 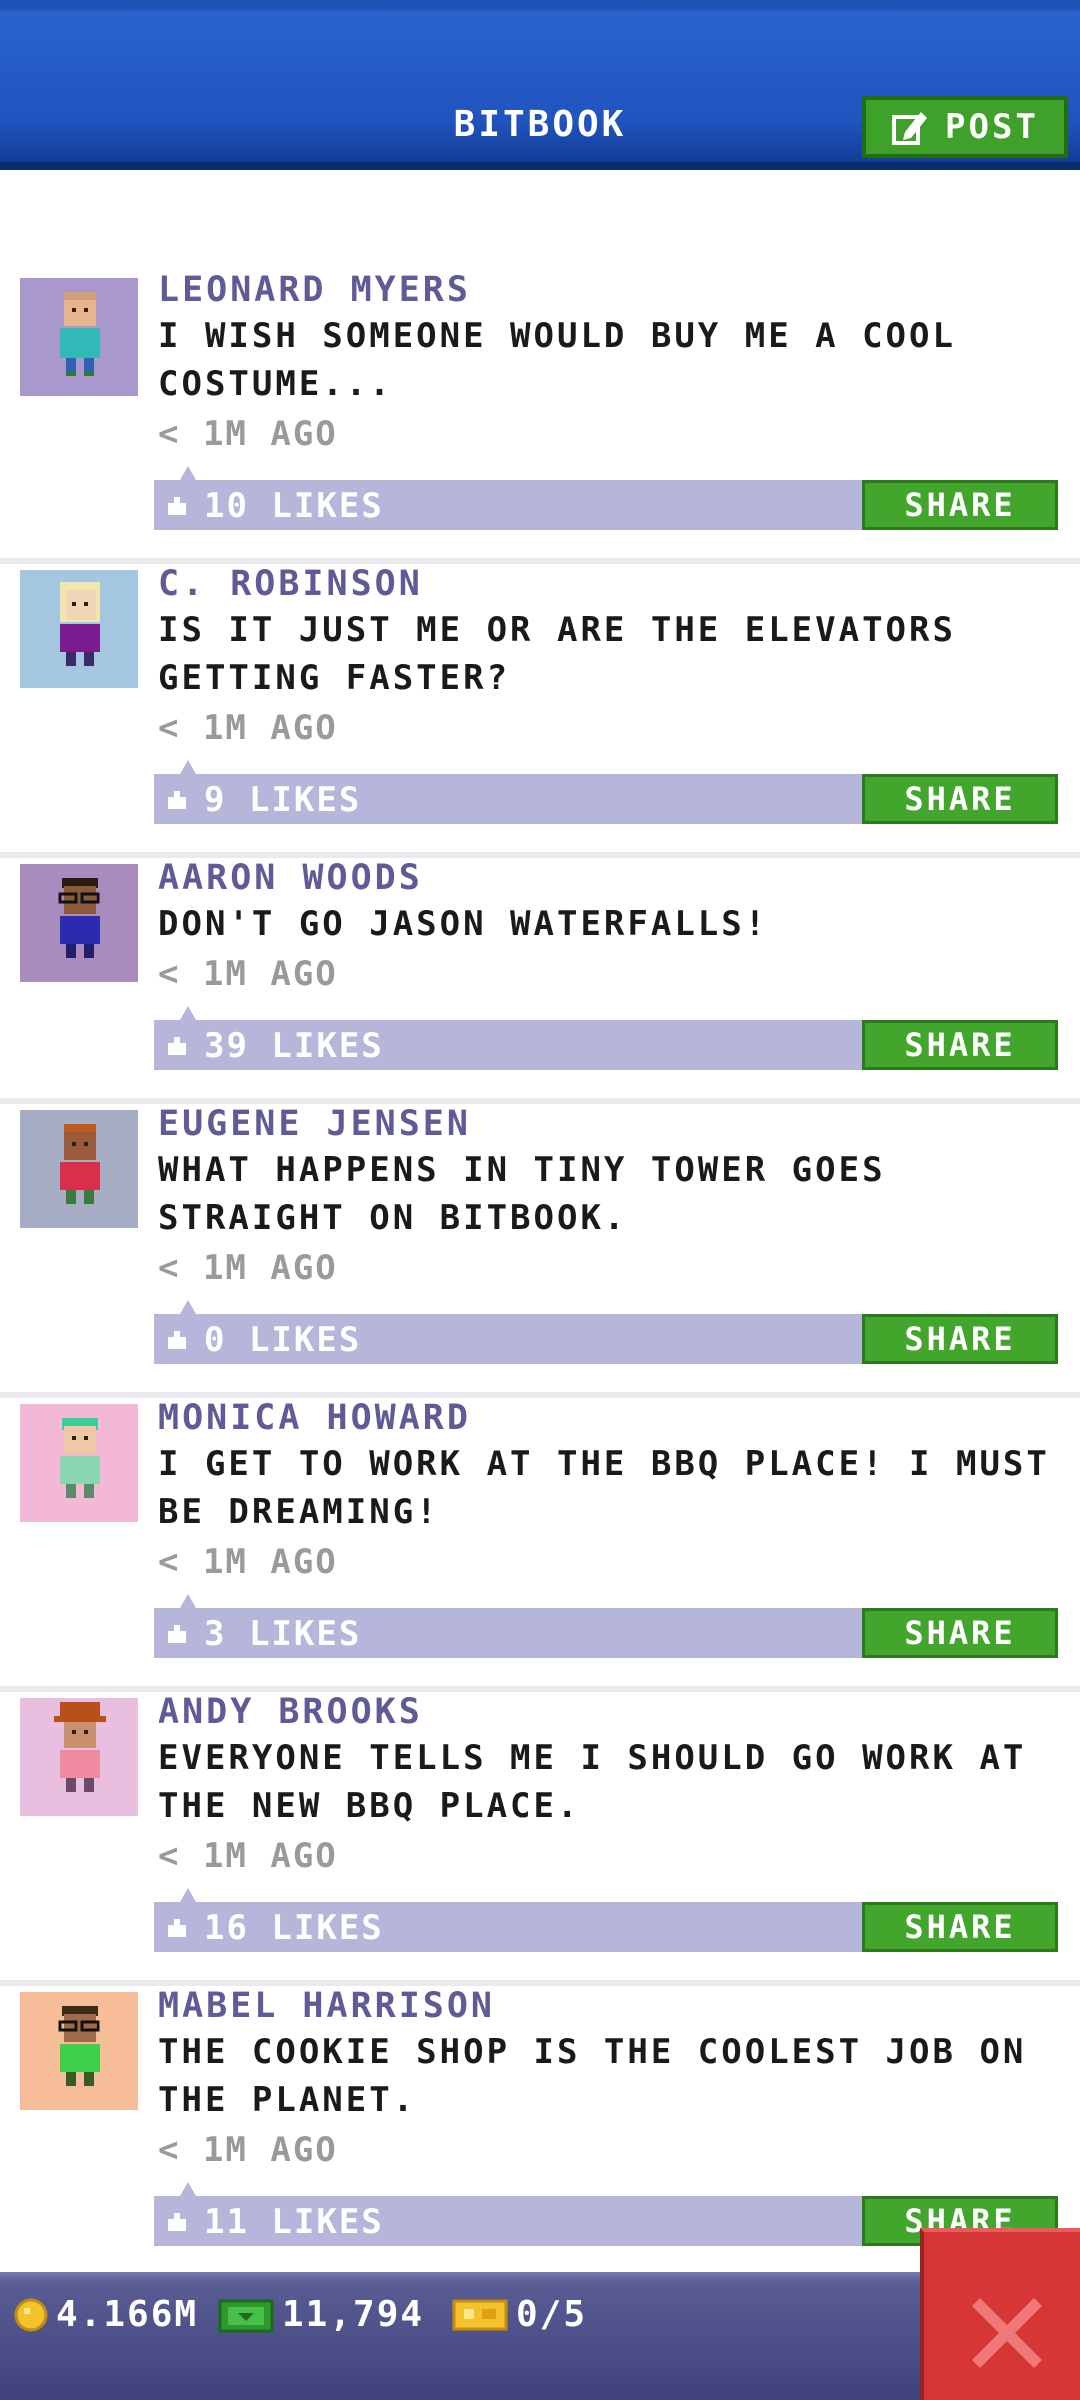 I want to click on like-count: 10 LIKES, so click(x=294, y=506).